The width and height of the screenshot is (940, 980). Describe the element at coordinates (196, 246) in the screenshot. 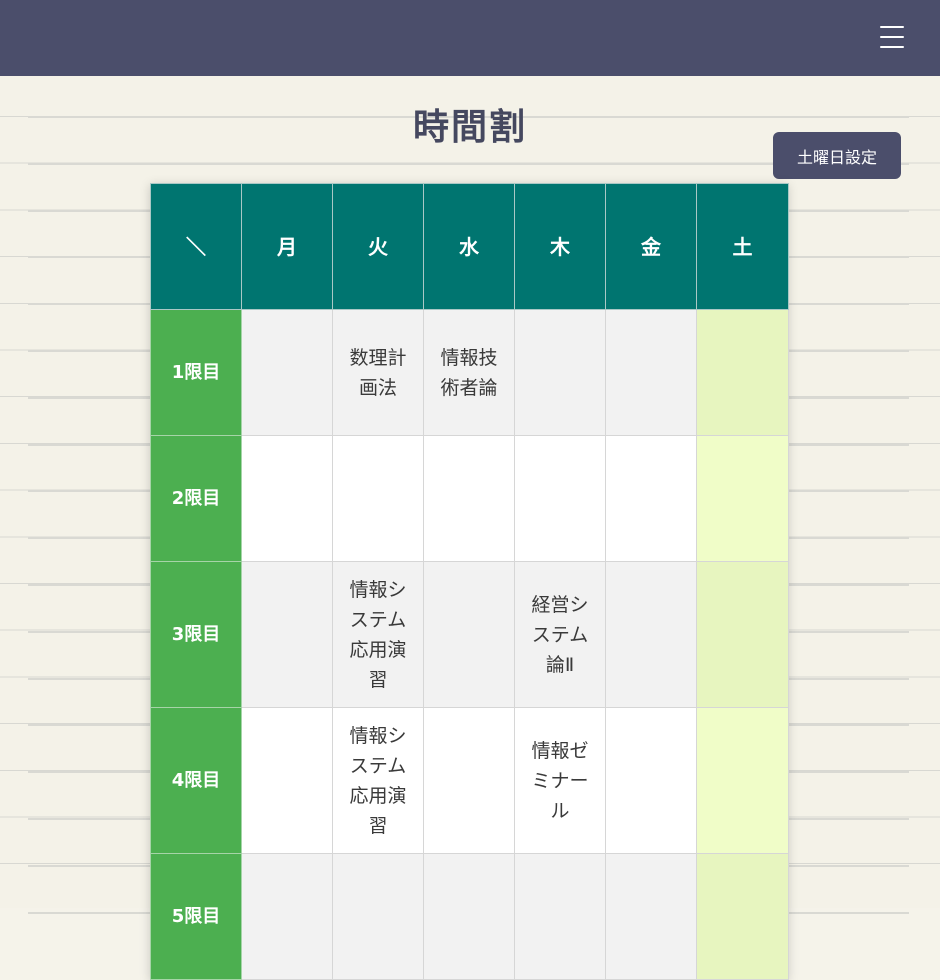

I see `corner-cell: ＼` at that location.